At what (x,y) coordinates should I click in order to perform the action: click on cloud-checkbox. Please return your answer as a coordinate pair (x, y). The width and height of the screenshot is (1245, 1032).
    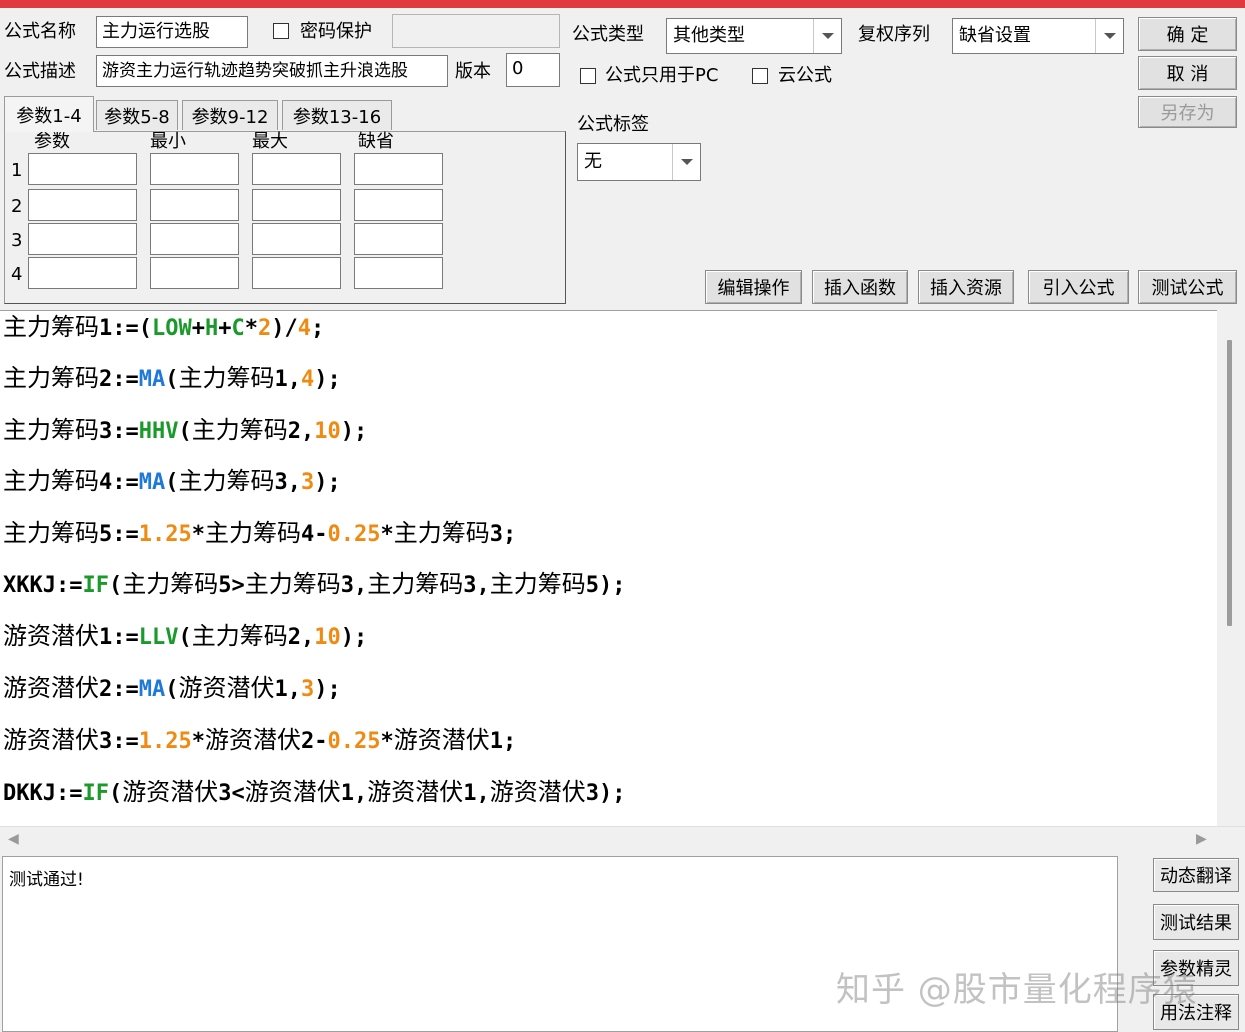
    Looking at the image, I should click on (760, 76).